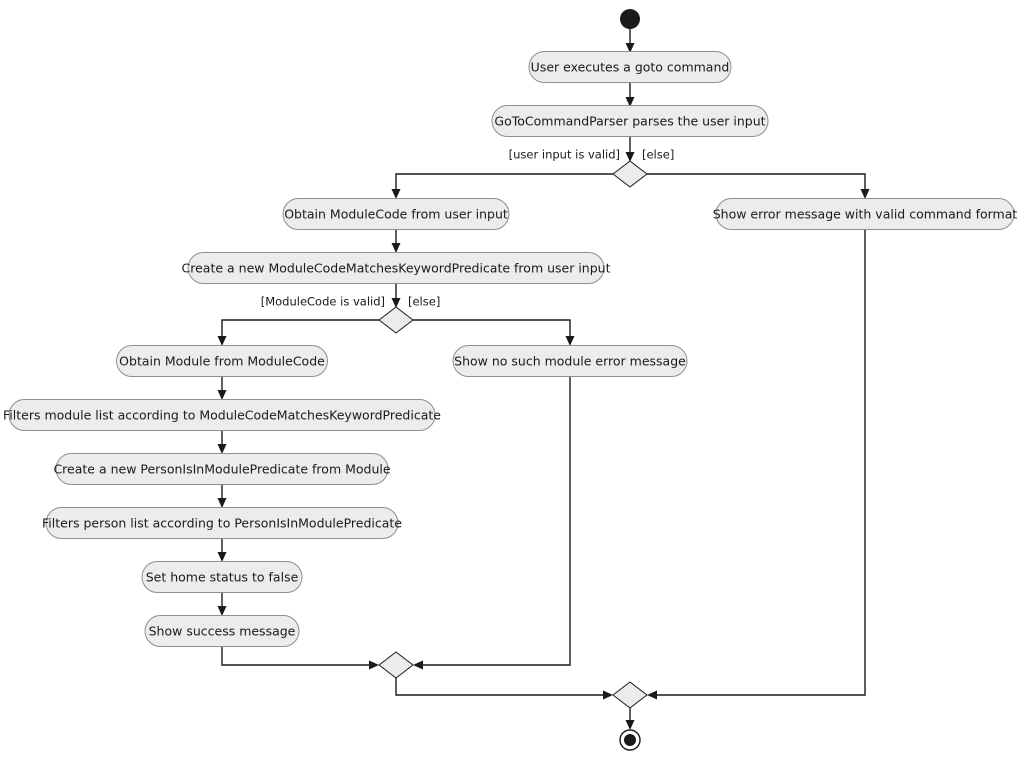  Describe the element at coordinates (396, 665) in the screenshot. I see `merge-inner` at that location.